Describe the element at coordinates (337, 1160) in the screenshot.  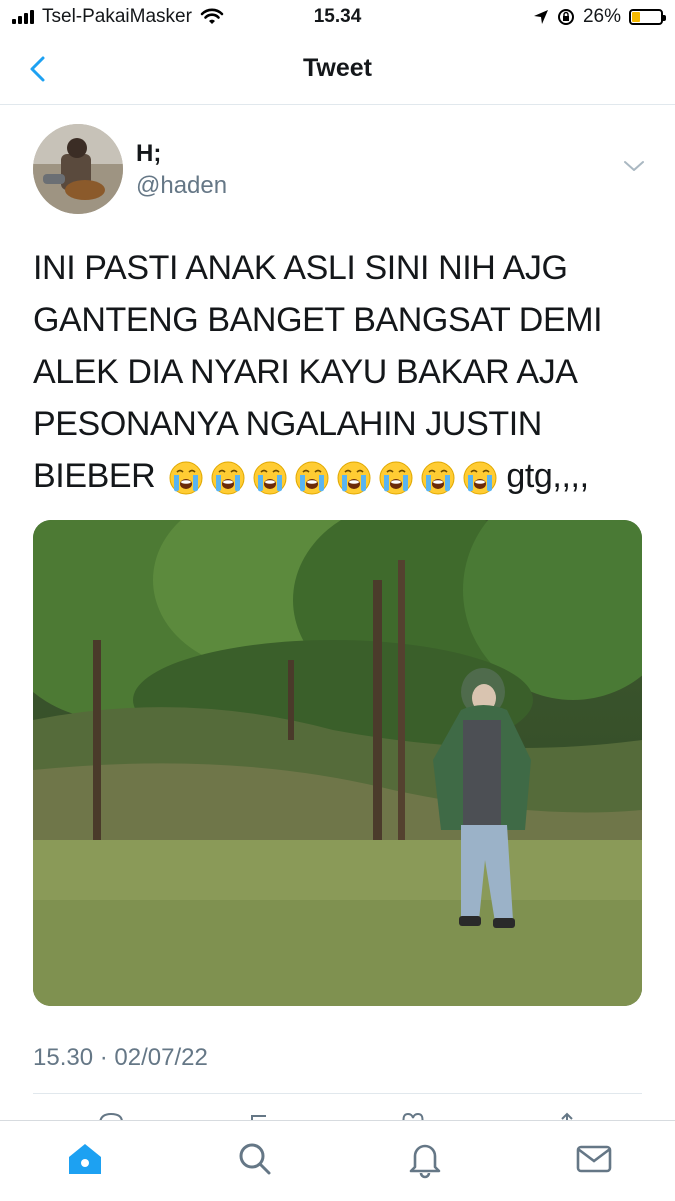
I see `tab-bar` at that location.